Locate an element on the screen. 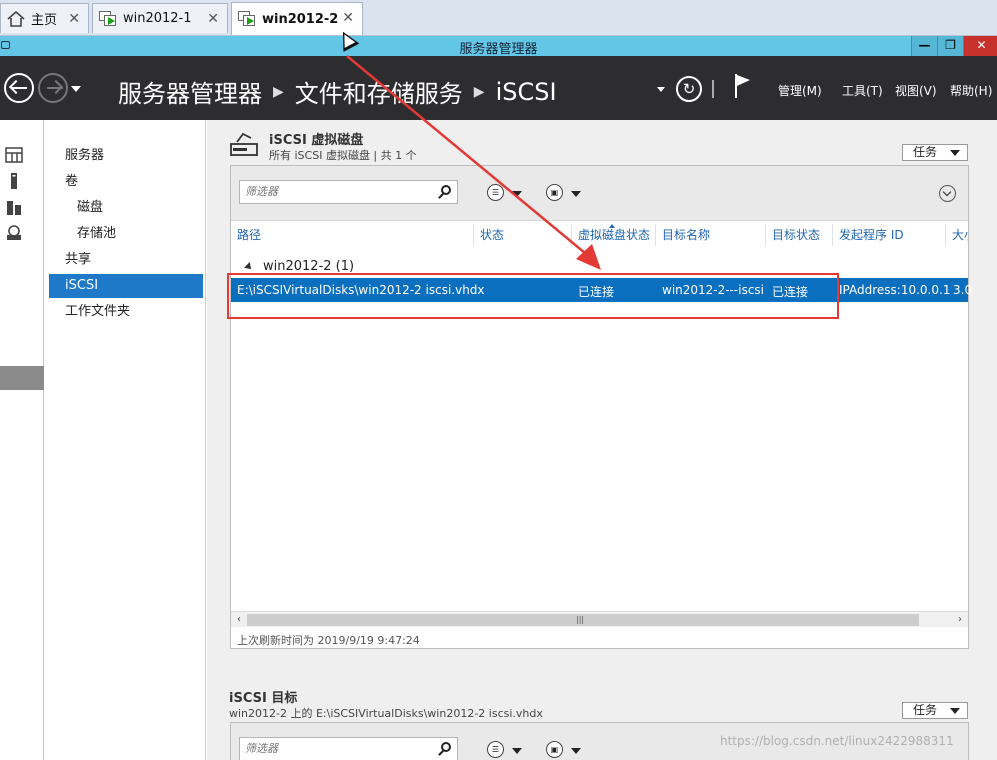 The height and width of the screenshot is (760, 997). history-dropdown-icon is located at coordinates (76, 89).